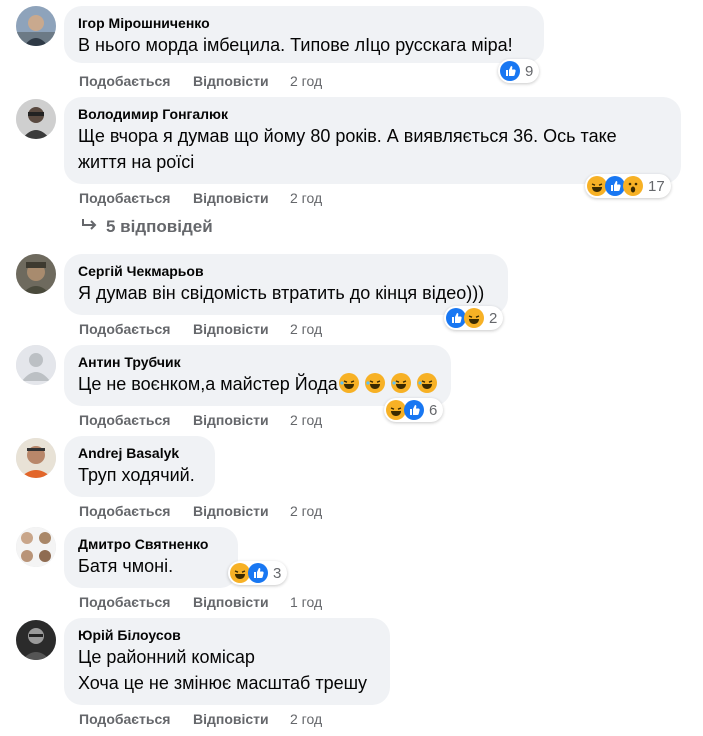  I want to click on comment-author: Дмитро Святненко, so click(151, 544).